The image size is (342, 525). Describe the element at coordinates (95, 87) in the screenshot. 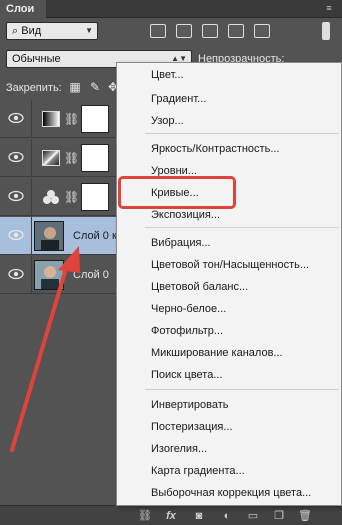

I see `lock-brush-icon: ✎` at that location.